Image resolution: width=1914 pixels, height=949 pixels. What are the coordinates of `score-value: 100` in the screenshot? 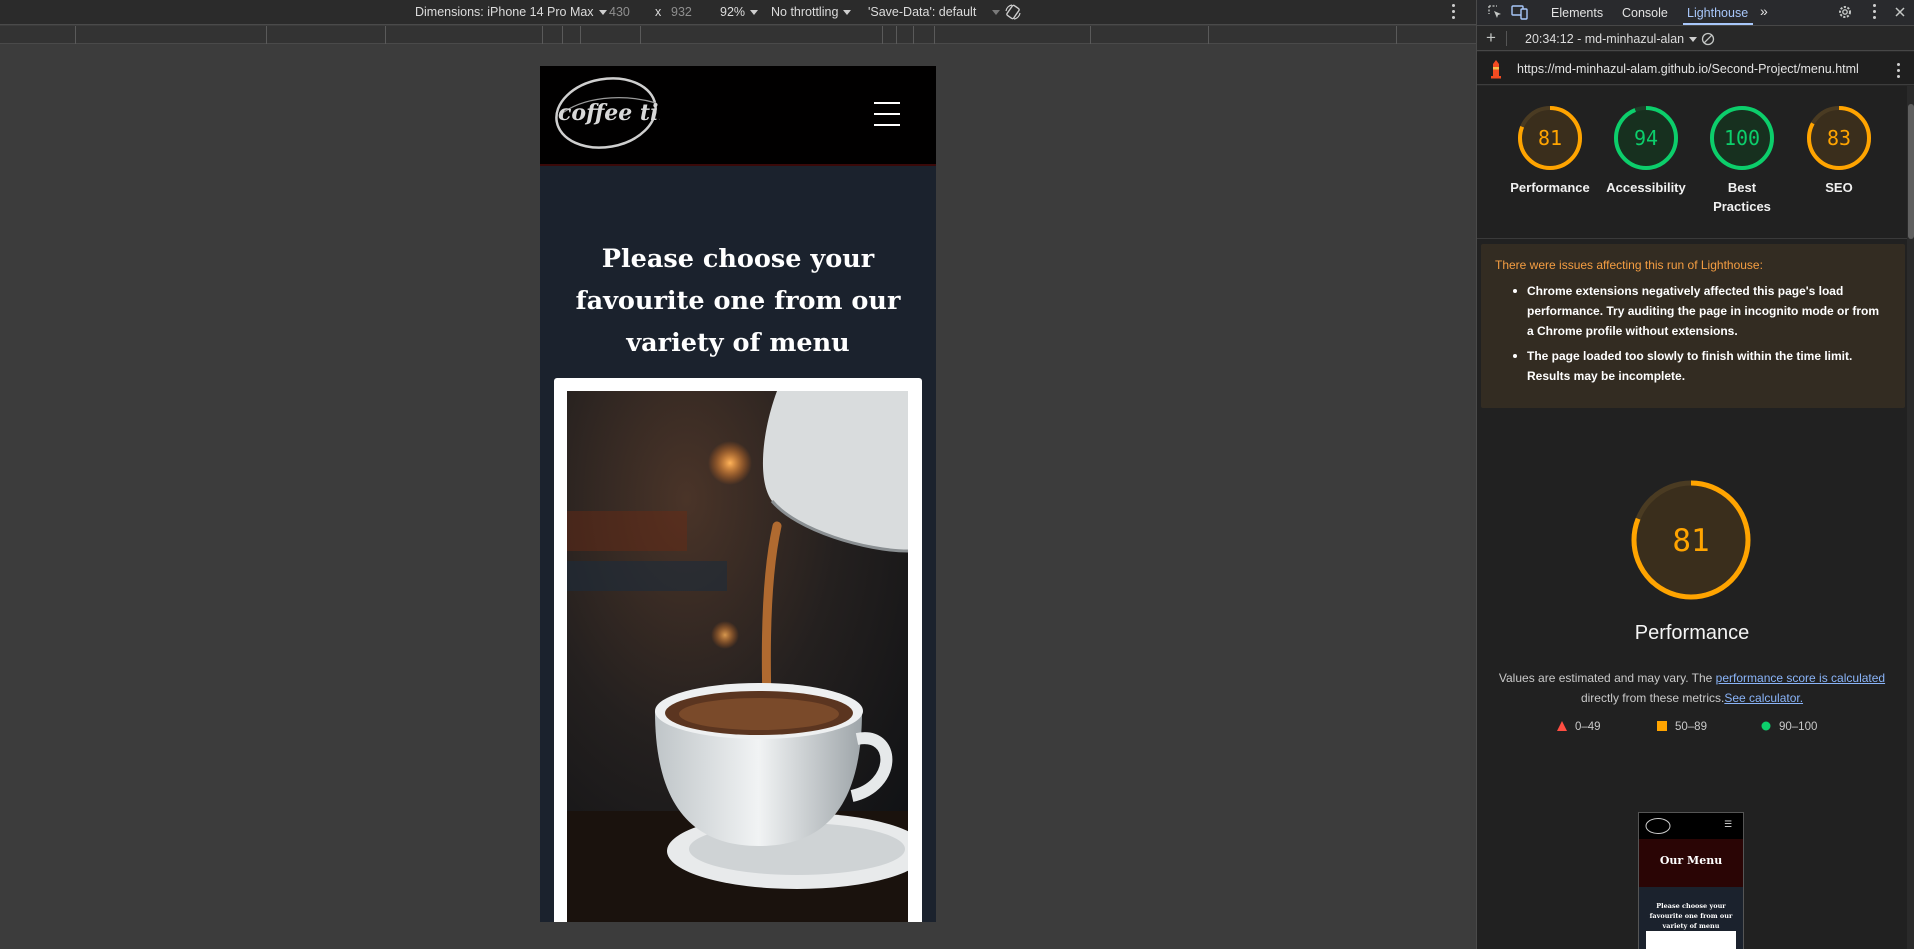 It's located at (1742, 138).